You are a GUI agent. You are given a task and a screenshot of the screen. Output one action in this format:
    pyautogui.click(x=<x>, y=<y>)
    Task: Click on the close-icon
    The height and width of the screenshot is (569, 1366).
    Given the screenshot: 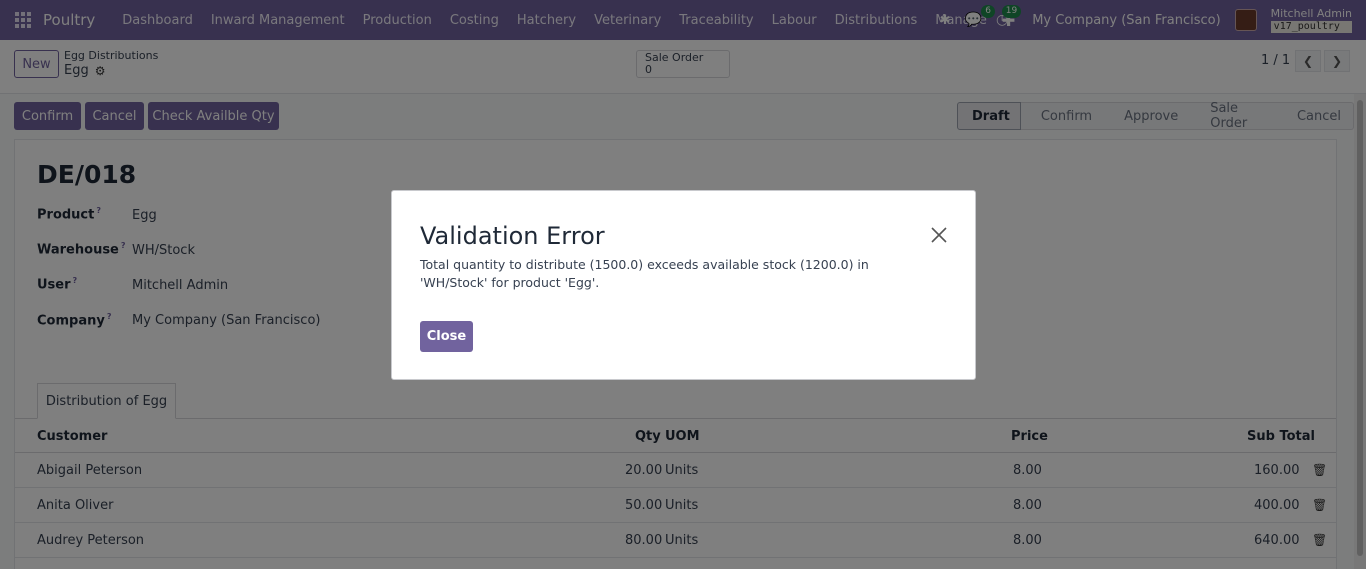 What is the action you would take?
    pyautogui.click(x=939, y=235)
    